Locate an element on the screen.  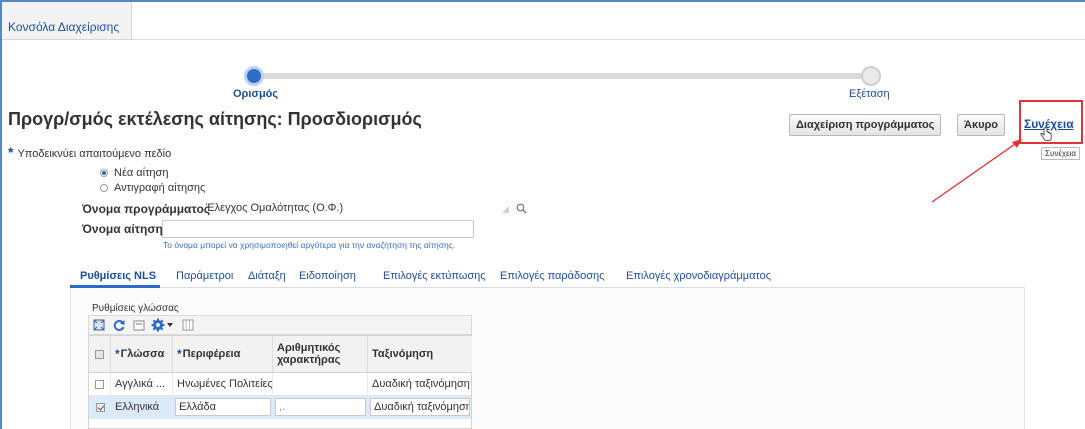
column-header-territory-label: Περιφέρεια is located at coordinates (211, 354).